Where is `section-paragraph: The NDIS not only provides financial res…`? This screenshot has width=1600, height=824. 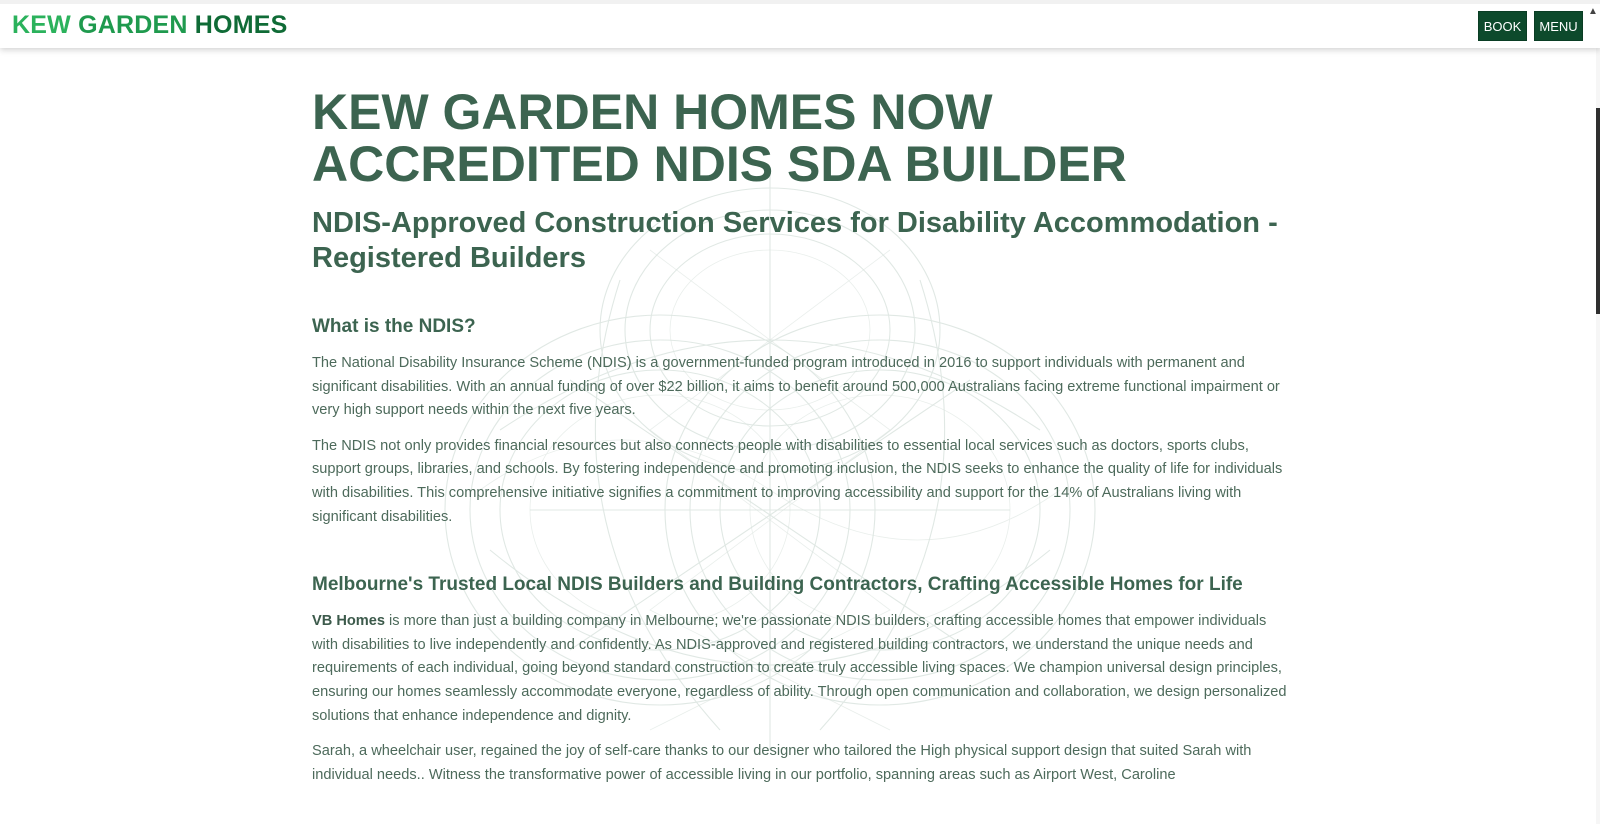
section-paragraph: The NDIS not only provides financial res… is located at coordinates (797, 481).